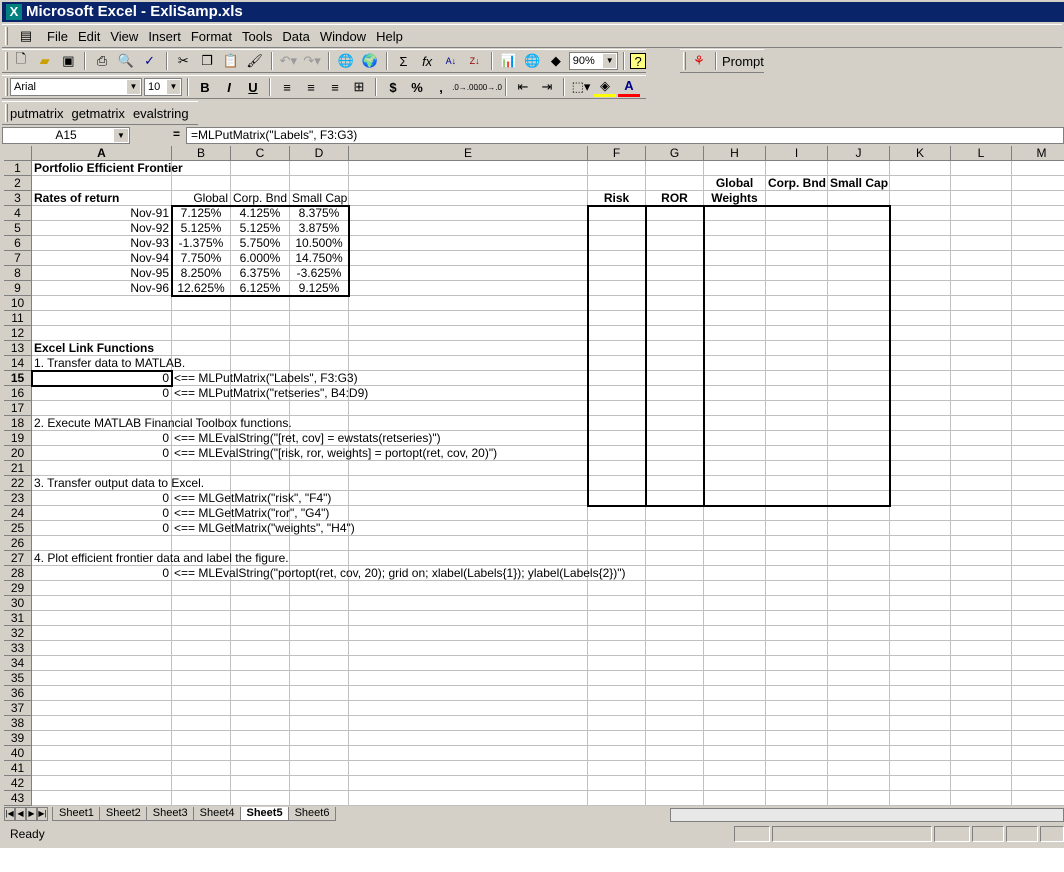 The width and height of the screenshot is (1064, 872). Describe the element at coordinates (675, 588) in the screenshot. I see `cell-G29` at that location.